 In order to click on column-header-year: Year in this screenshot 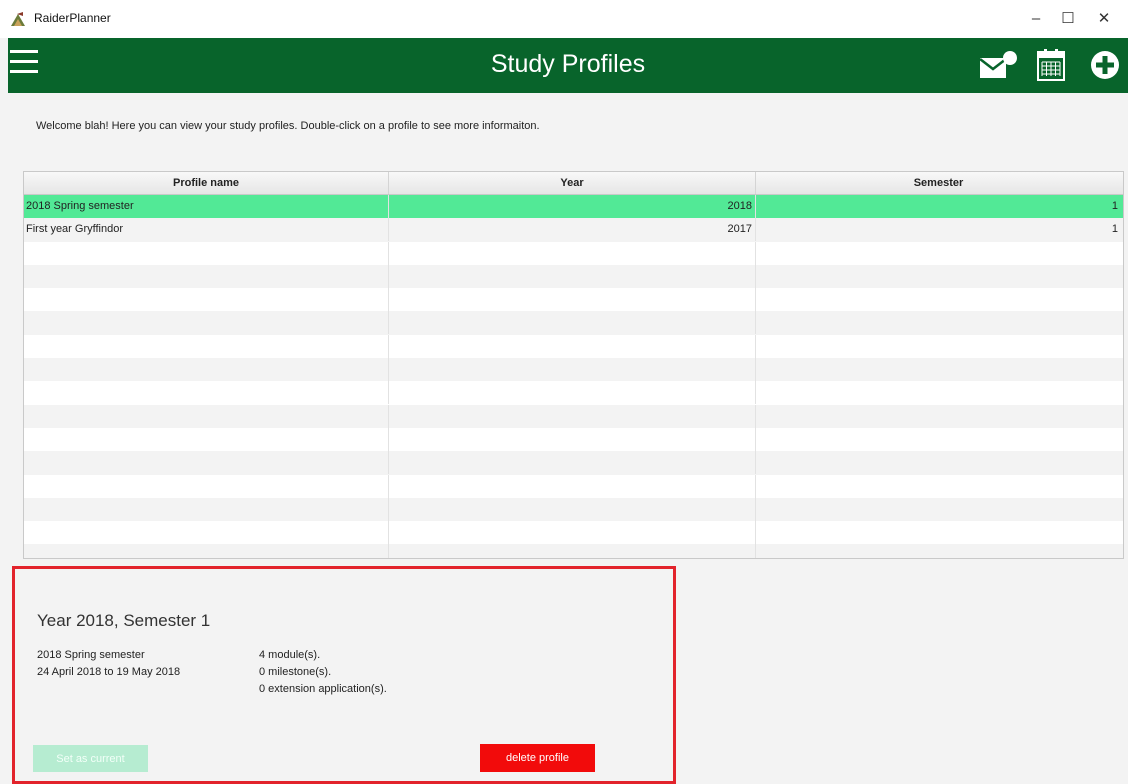, I will do `click(572, 183)`.